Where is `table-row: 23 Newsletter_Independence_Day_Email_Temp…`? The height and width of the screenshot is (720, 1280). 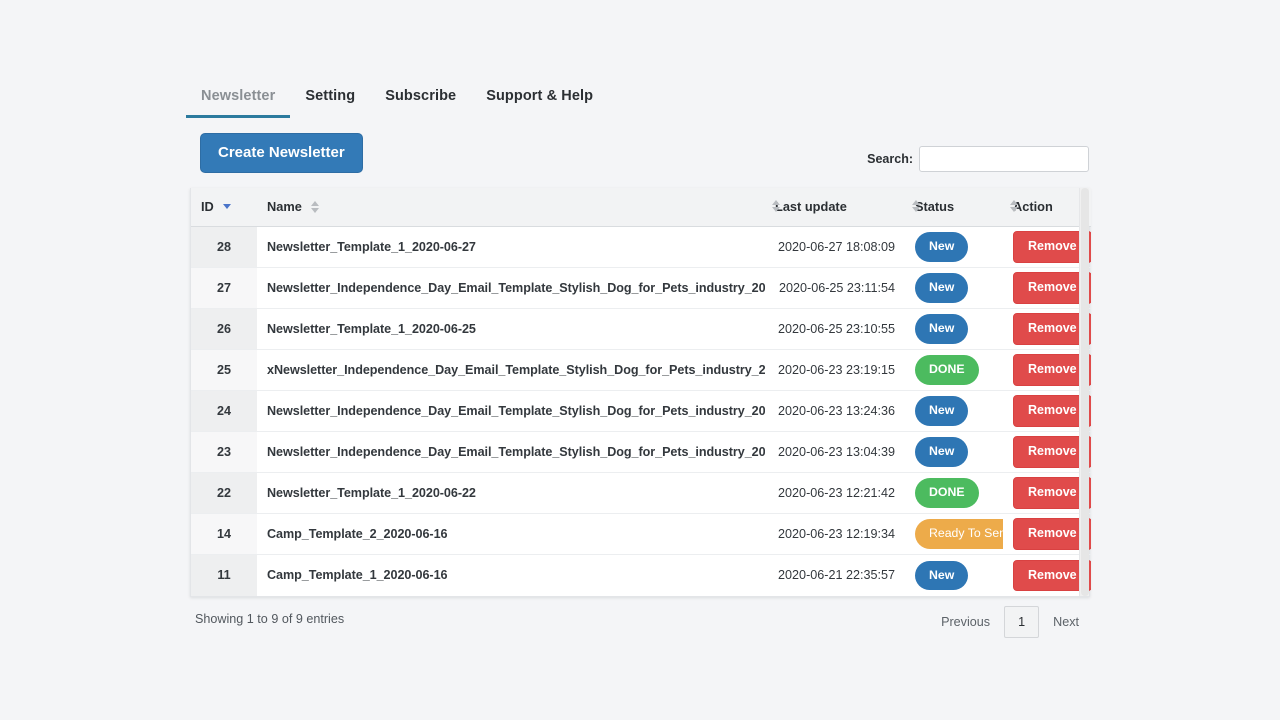 table-row: 23 Newsletter_Independence_Day_Email_Temp… is located at coordinates (641, 452).